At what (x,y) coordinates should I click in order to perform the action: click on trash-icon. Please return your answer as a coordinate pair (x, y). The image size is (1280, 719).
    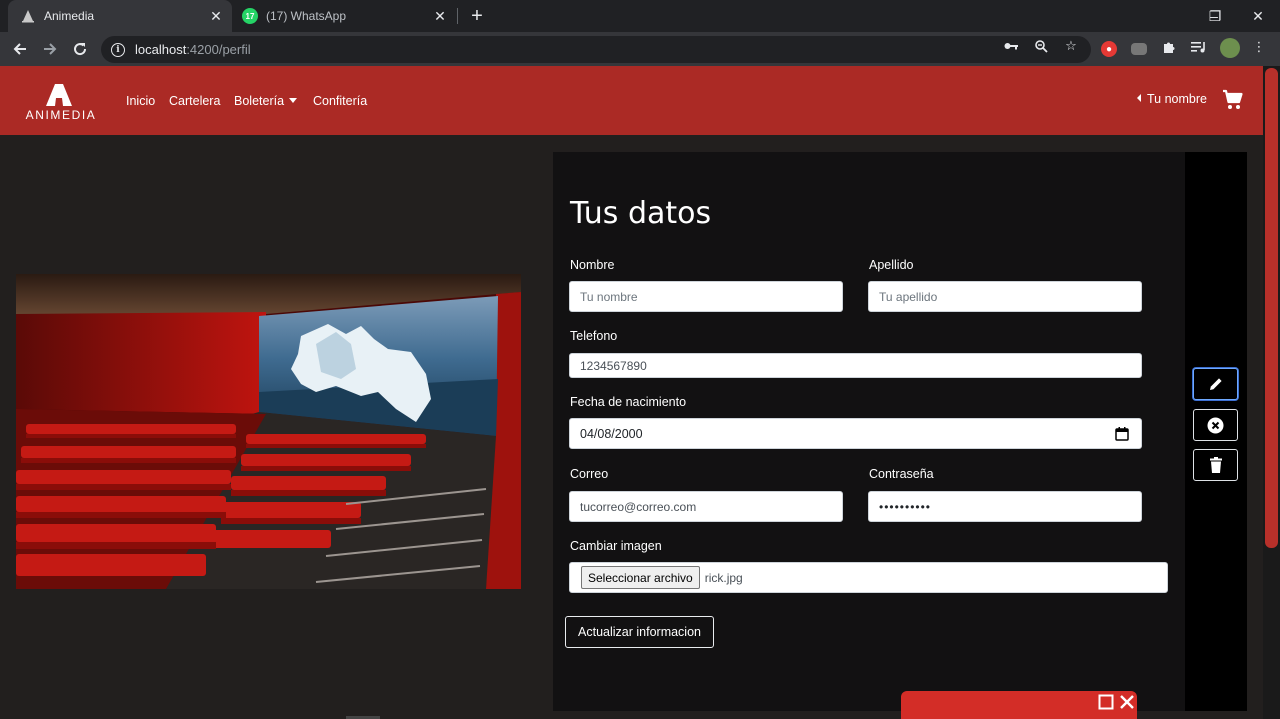
    Looking at the image, I should click on (1215, 465).